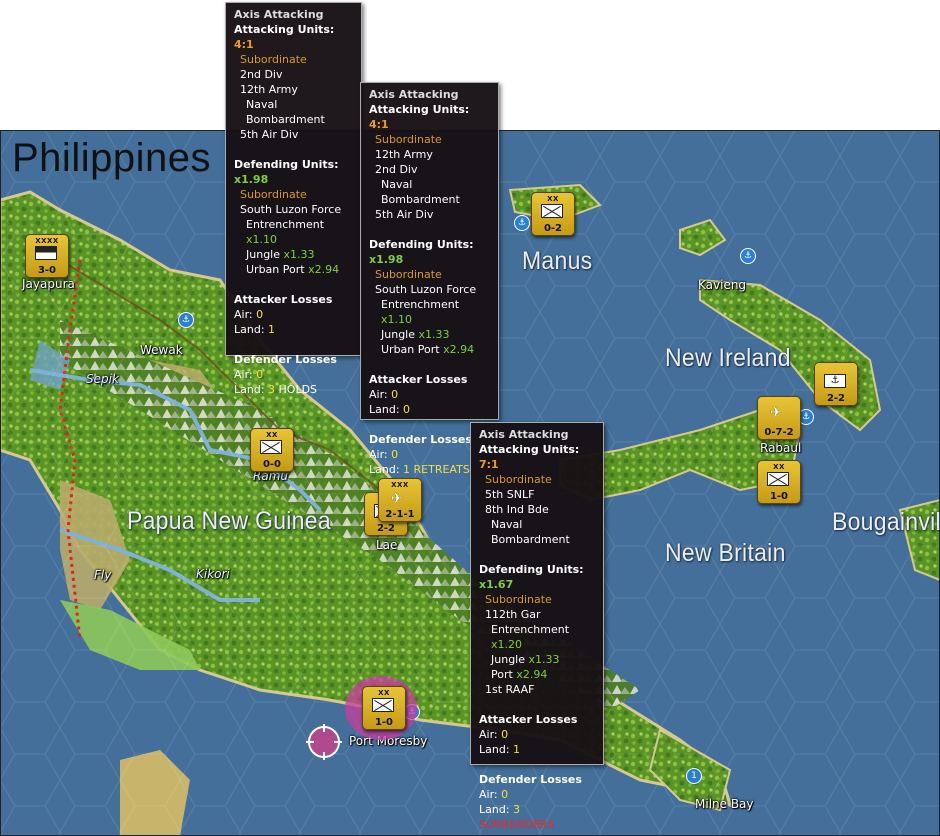 This screenshot has height=836, width=940. What do you see at coordinates (46, 253) in the screenshot?
I see `hq-icon` at bounding box center [46, 253].